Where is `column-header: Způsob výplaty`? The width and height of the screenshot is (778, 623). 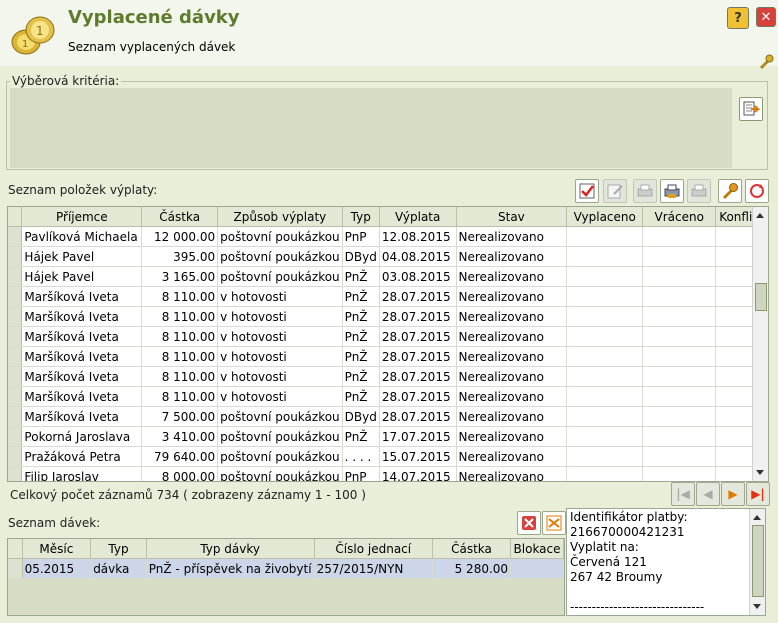 column-header: Způsob výplaty is located at coordinates (280, 217).